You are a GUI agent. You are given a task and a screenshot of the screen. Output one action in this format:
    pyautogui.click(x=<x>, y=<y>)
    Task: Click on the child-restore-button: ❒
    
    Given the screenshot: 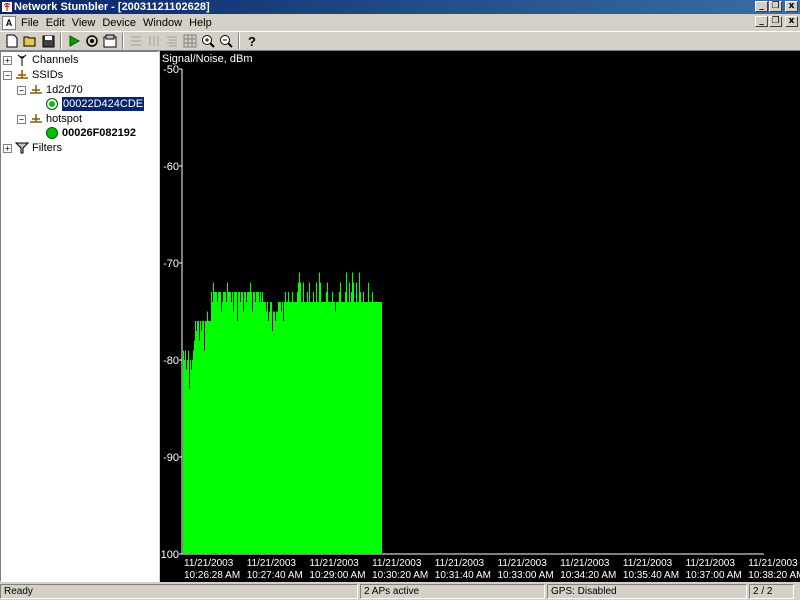 What is the action you would take?
    pyautogui.click(x=775, y=21)
    